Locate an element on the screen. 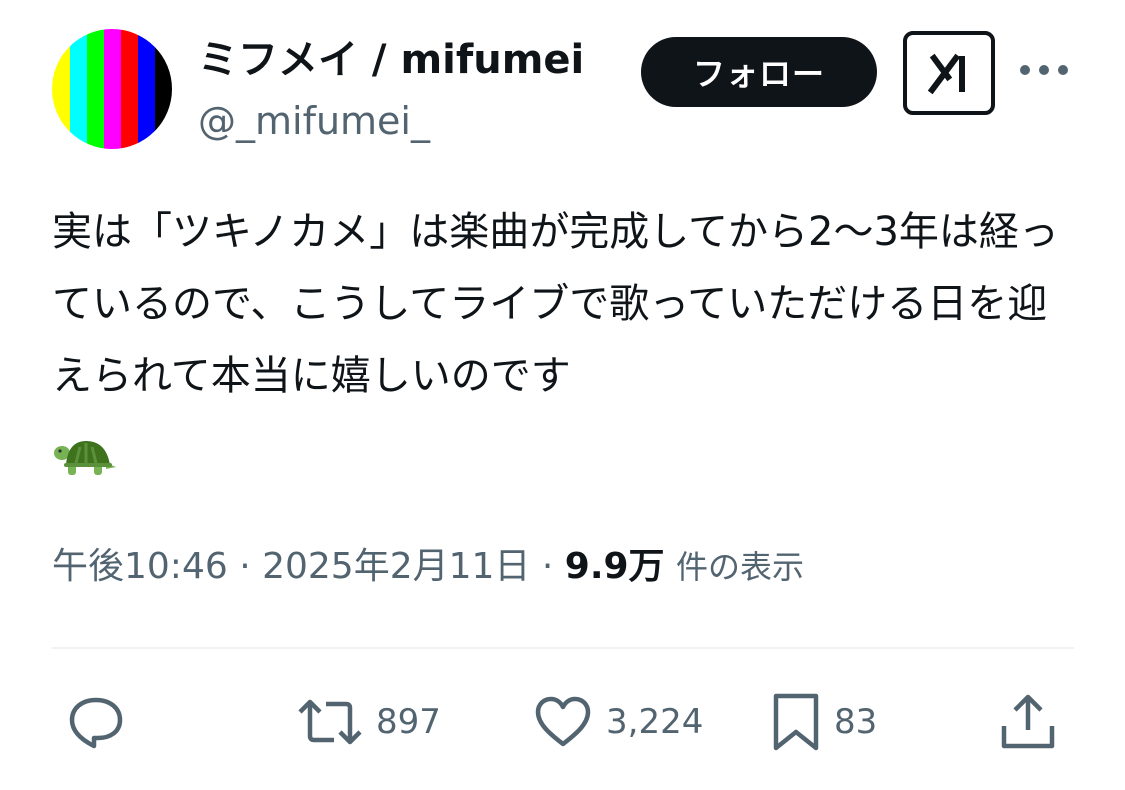  post-time: 午後10:46 is located at coordinates (140, 566).